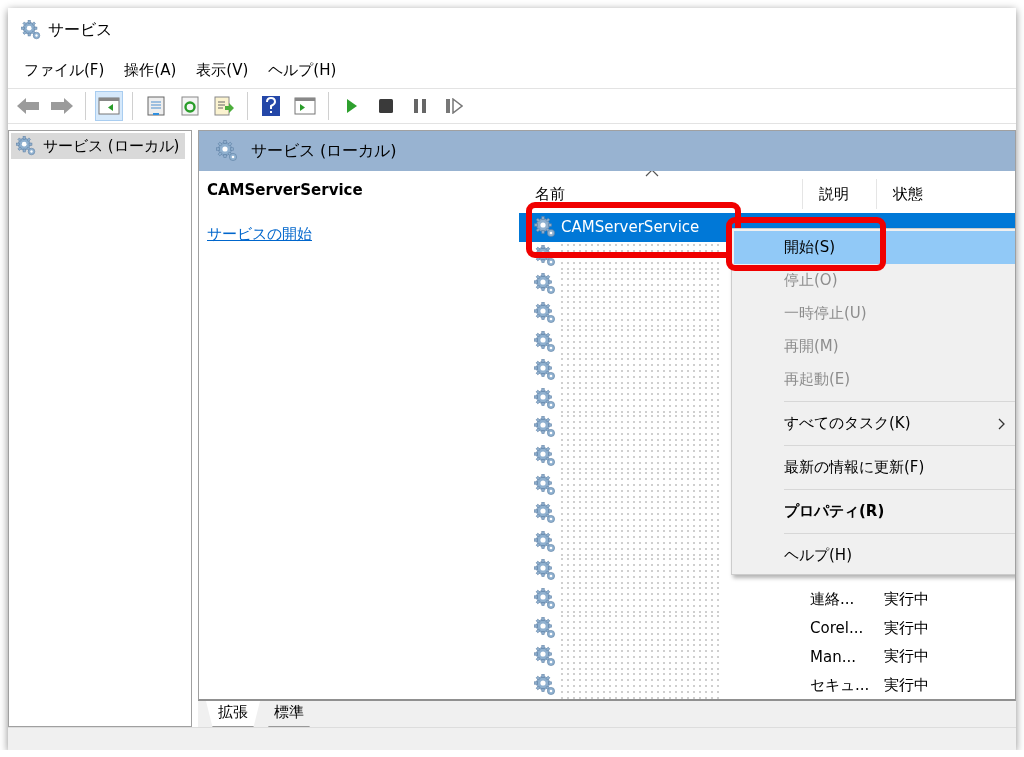 The width and height of the screenshot is (1024, 757). I want to click on help-icon, so click(271, 106).